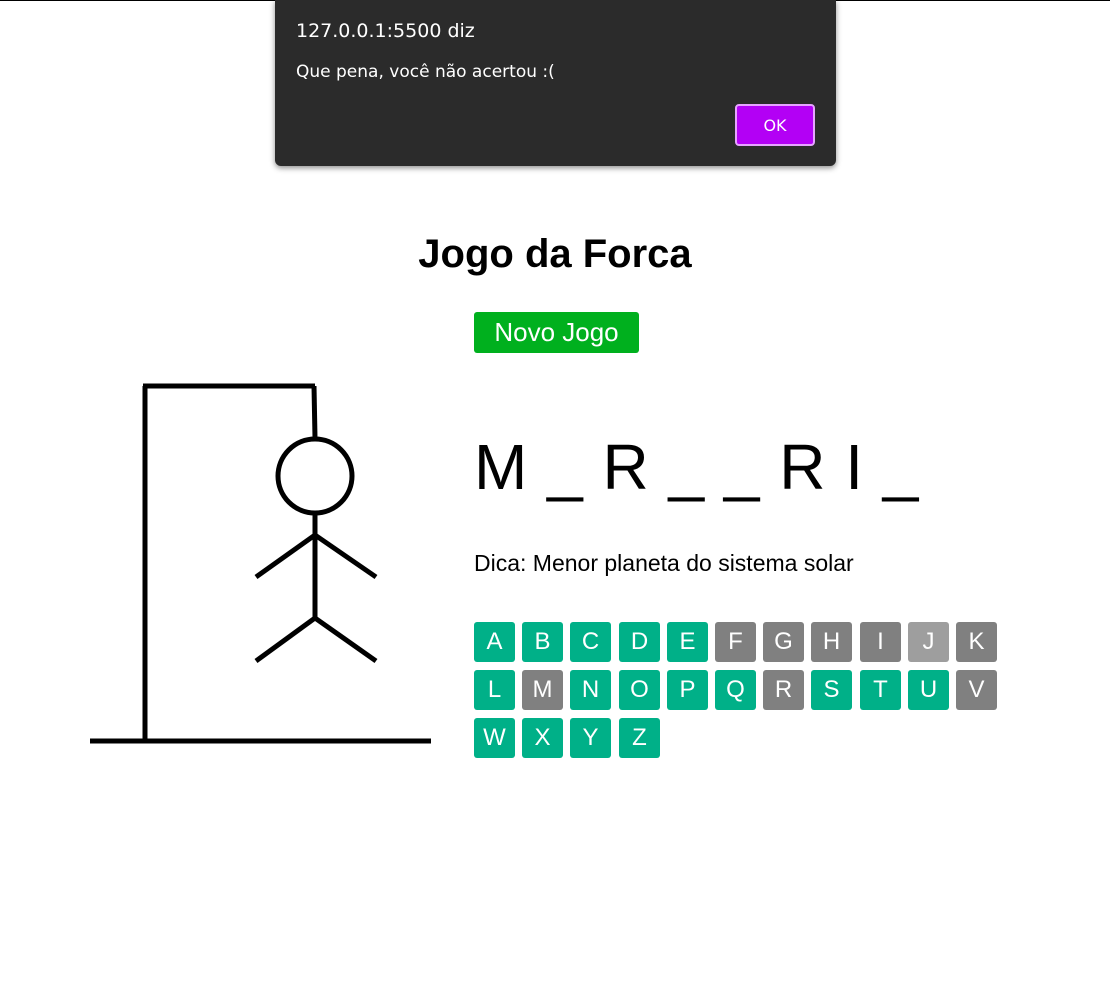 This screenshot has width=1110, height=982. I want to click on letter-key-p: P, so click(687, 690).